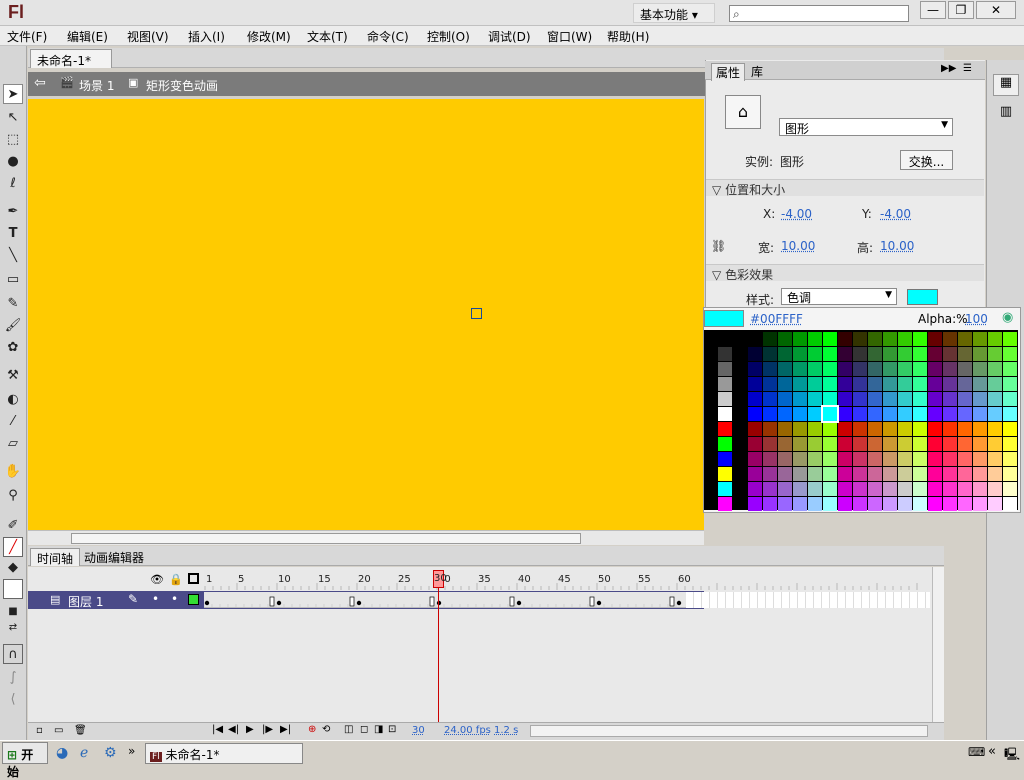 This screenshot has width=1024, height=780. I want to click on tint-color-swatch, so click(922, 297).